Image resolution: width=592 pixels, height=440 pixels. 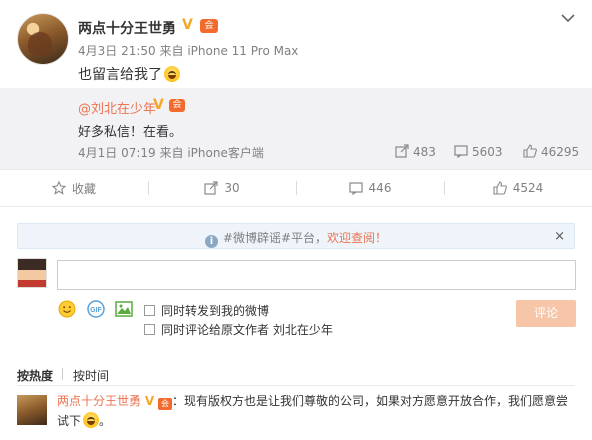 I want to click on author-name: 两点十分王世勇, so click(x=127, y=28).